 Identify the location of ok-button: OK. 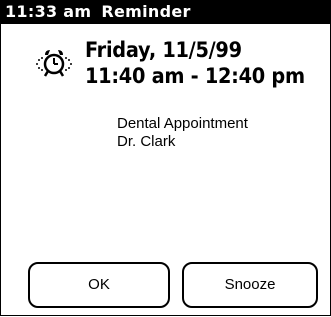
(99, 285).